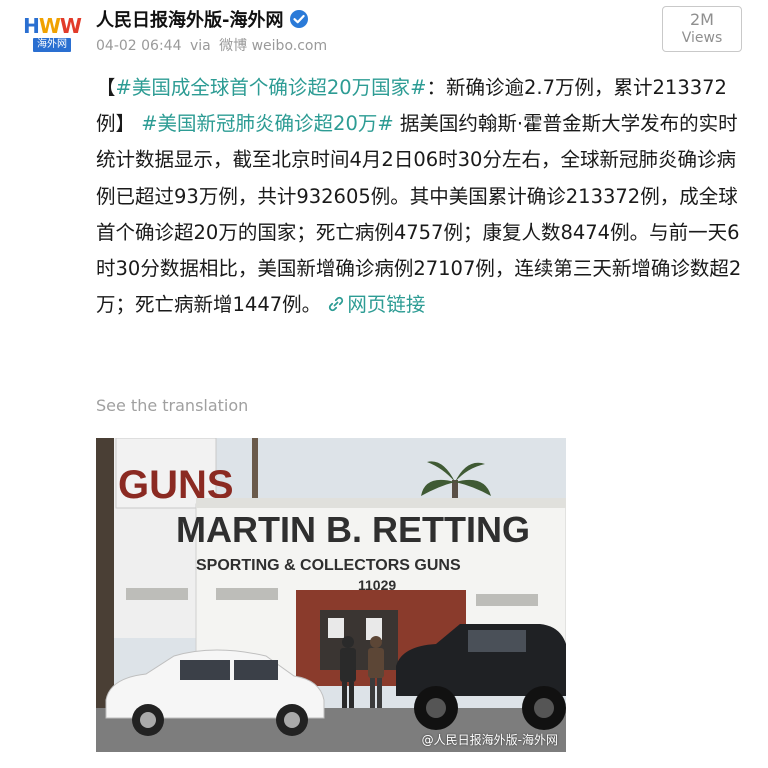 Image resolution: width=768 pixels, height=768 pixels. I want to click on web-link: 网页链接, so click(376, 304).